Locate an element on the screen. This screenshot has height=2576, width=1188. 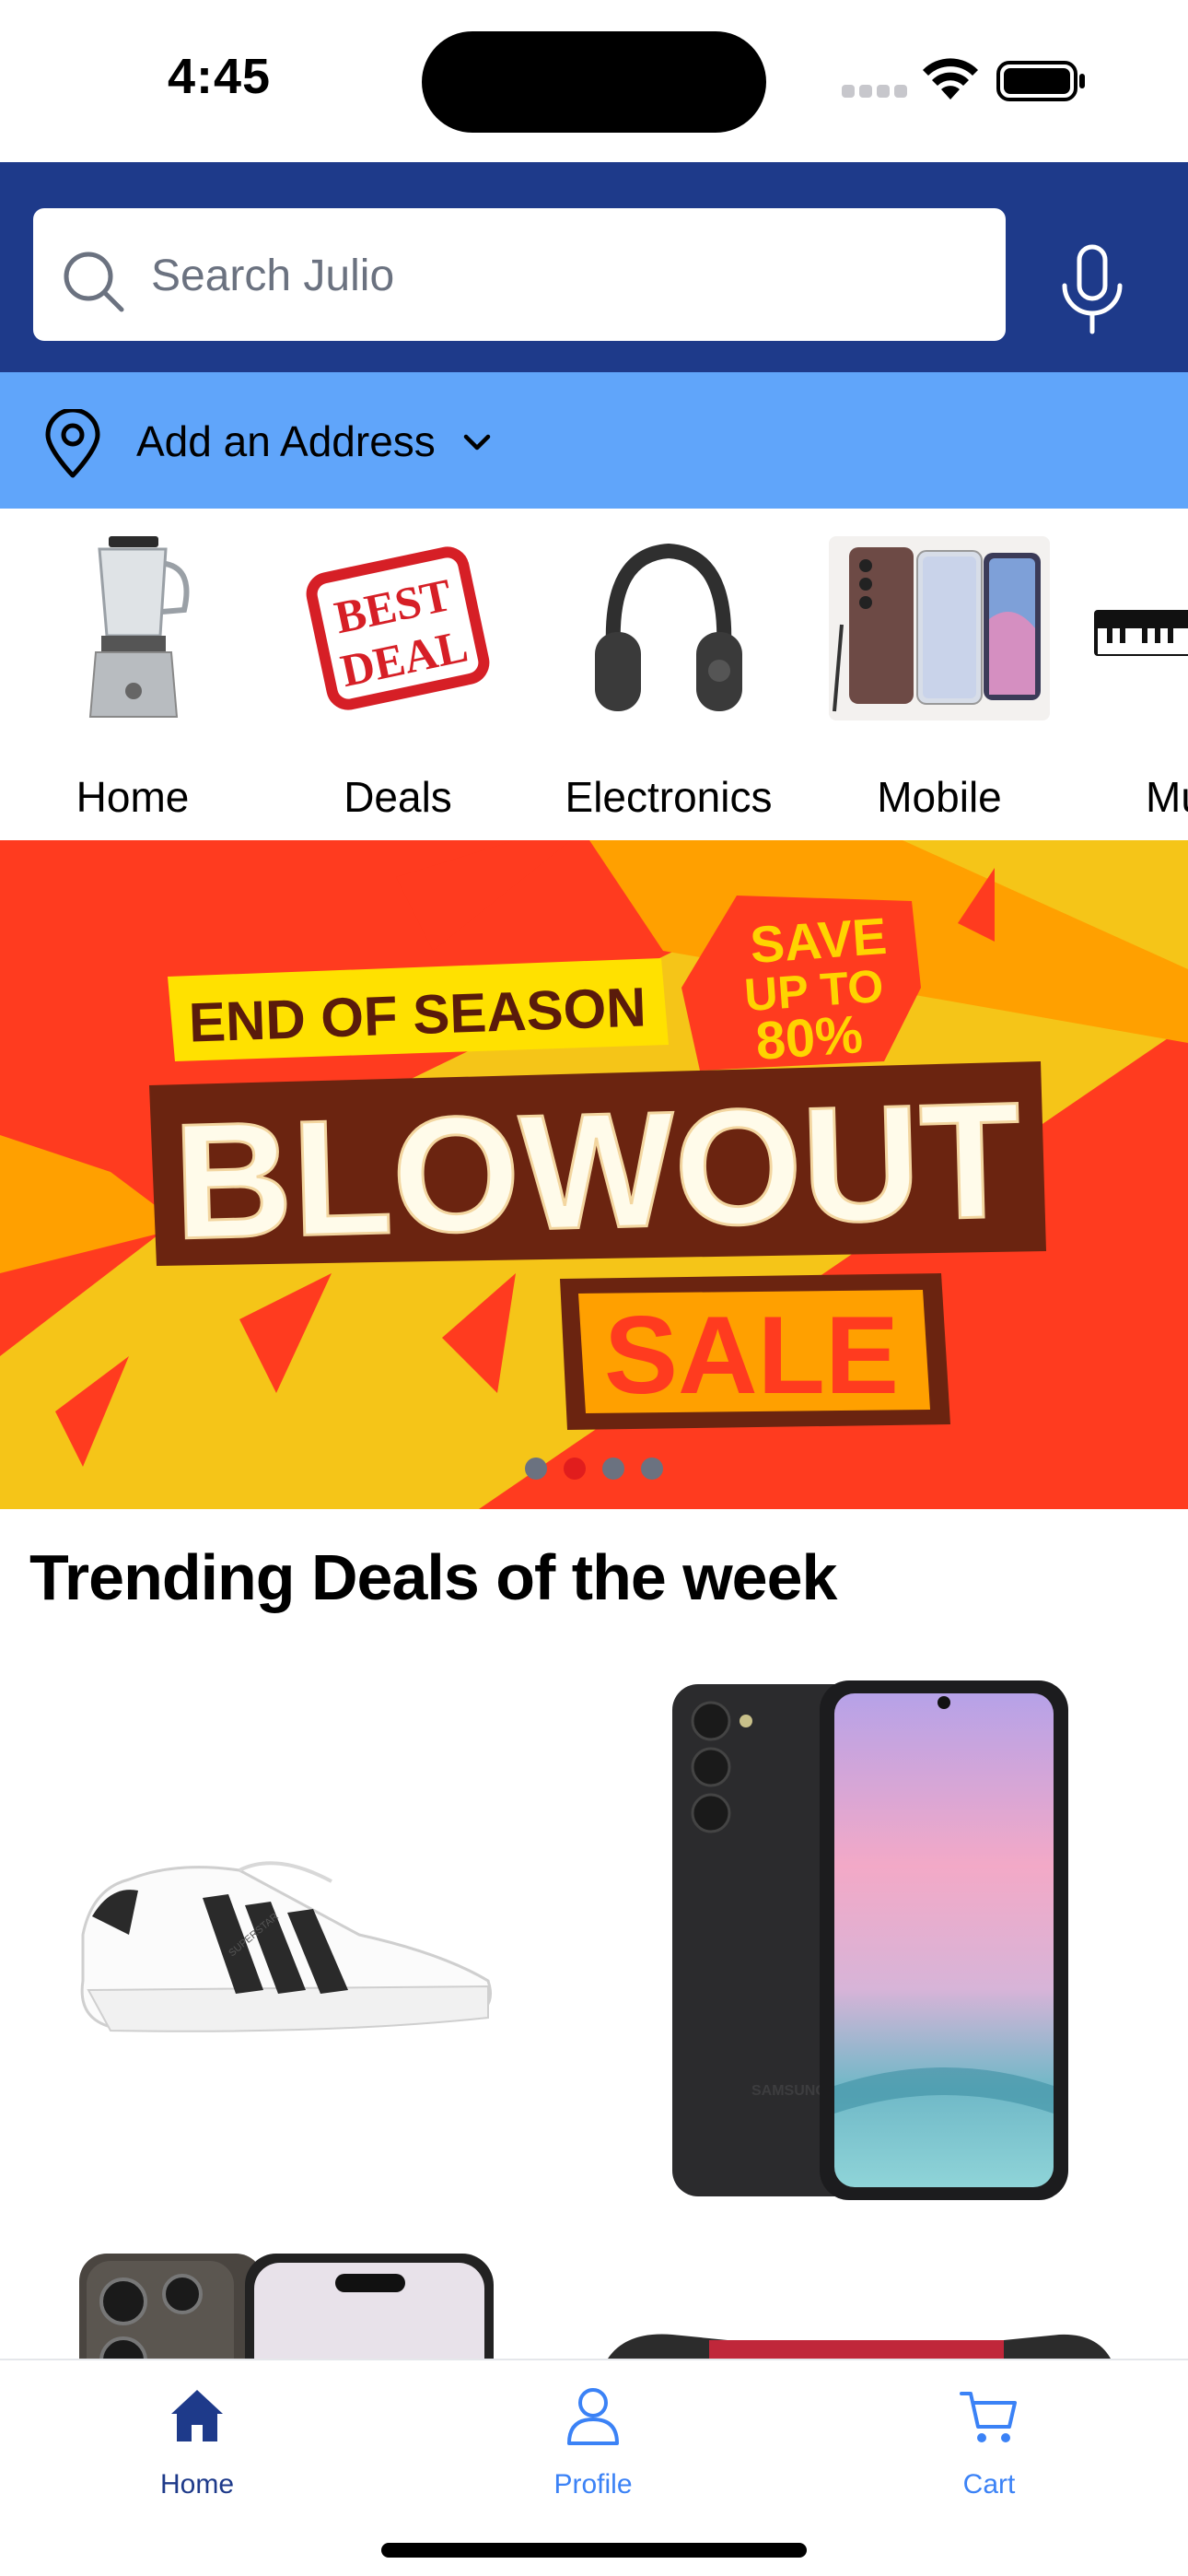
category-label: Mobile is located at coordinates (939, 797).